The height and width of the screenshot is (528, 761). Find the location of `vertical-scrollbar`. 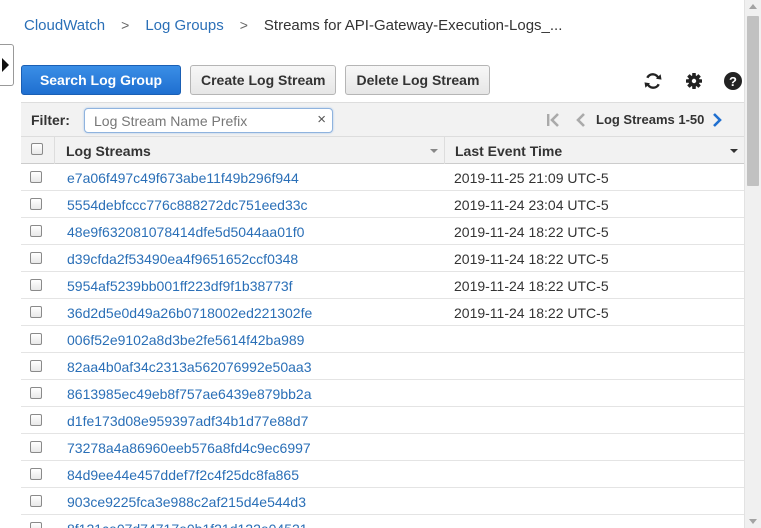

vertical-scrollbar is located at coordinates (752, 264).